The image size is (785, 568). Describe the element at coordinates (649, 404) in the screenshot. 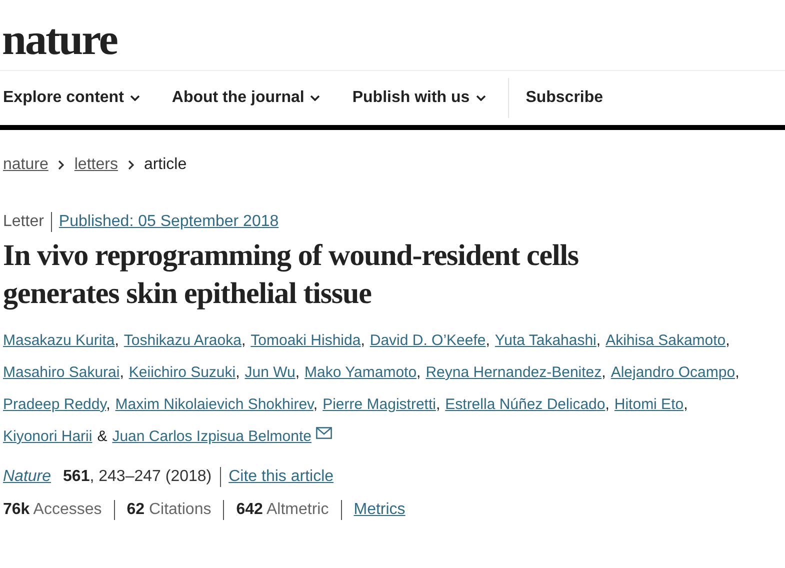

I see `author-link: Hitomi Eto` at that location.